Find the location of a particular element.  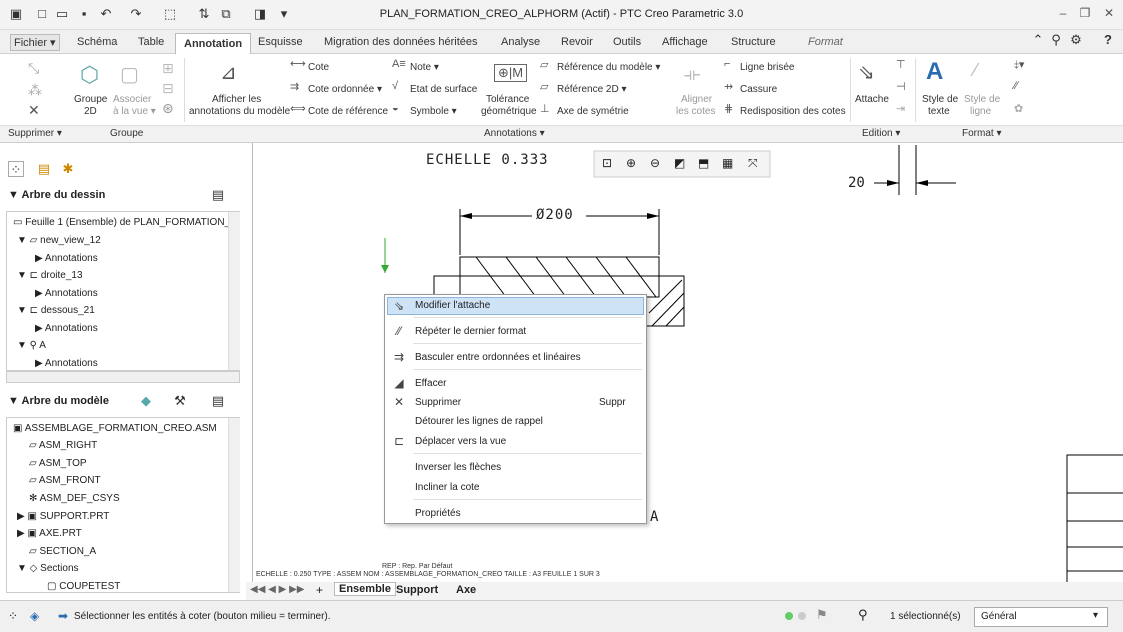

tree-item-annotations-2: ▶ Annotations is located at coordinates (66, 293).